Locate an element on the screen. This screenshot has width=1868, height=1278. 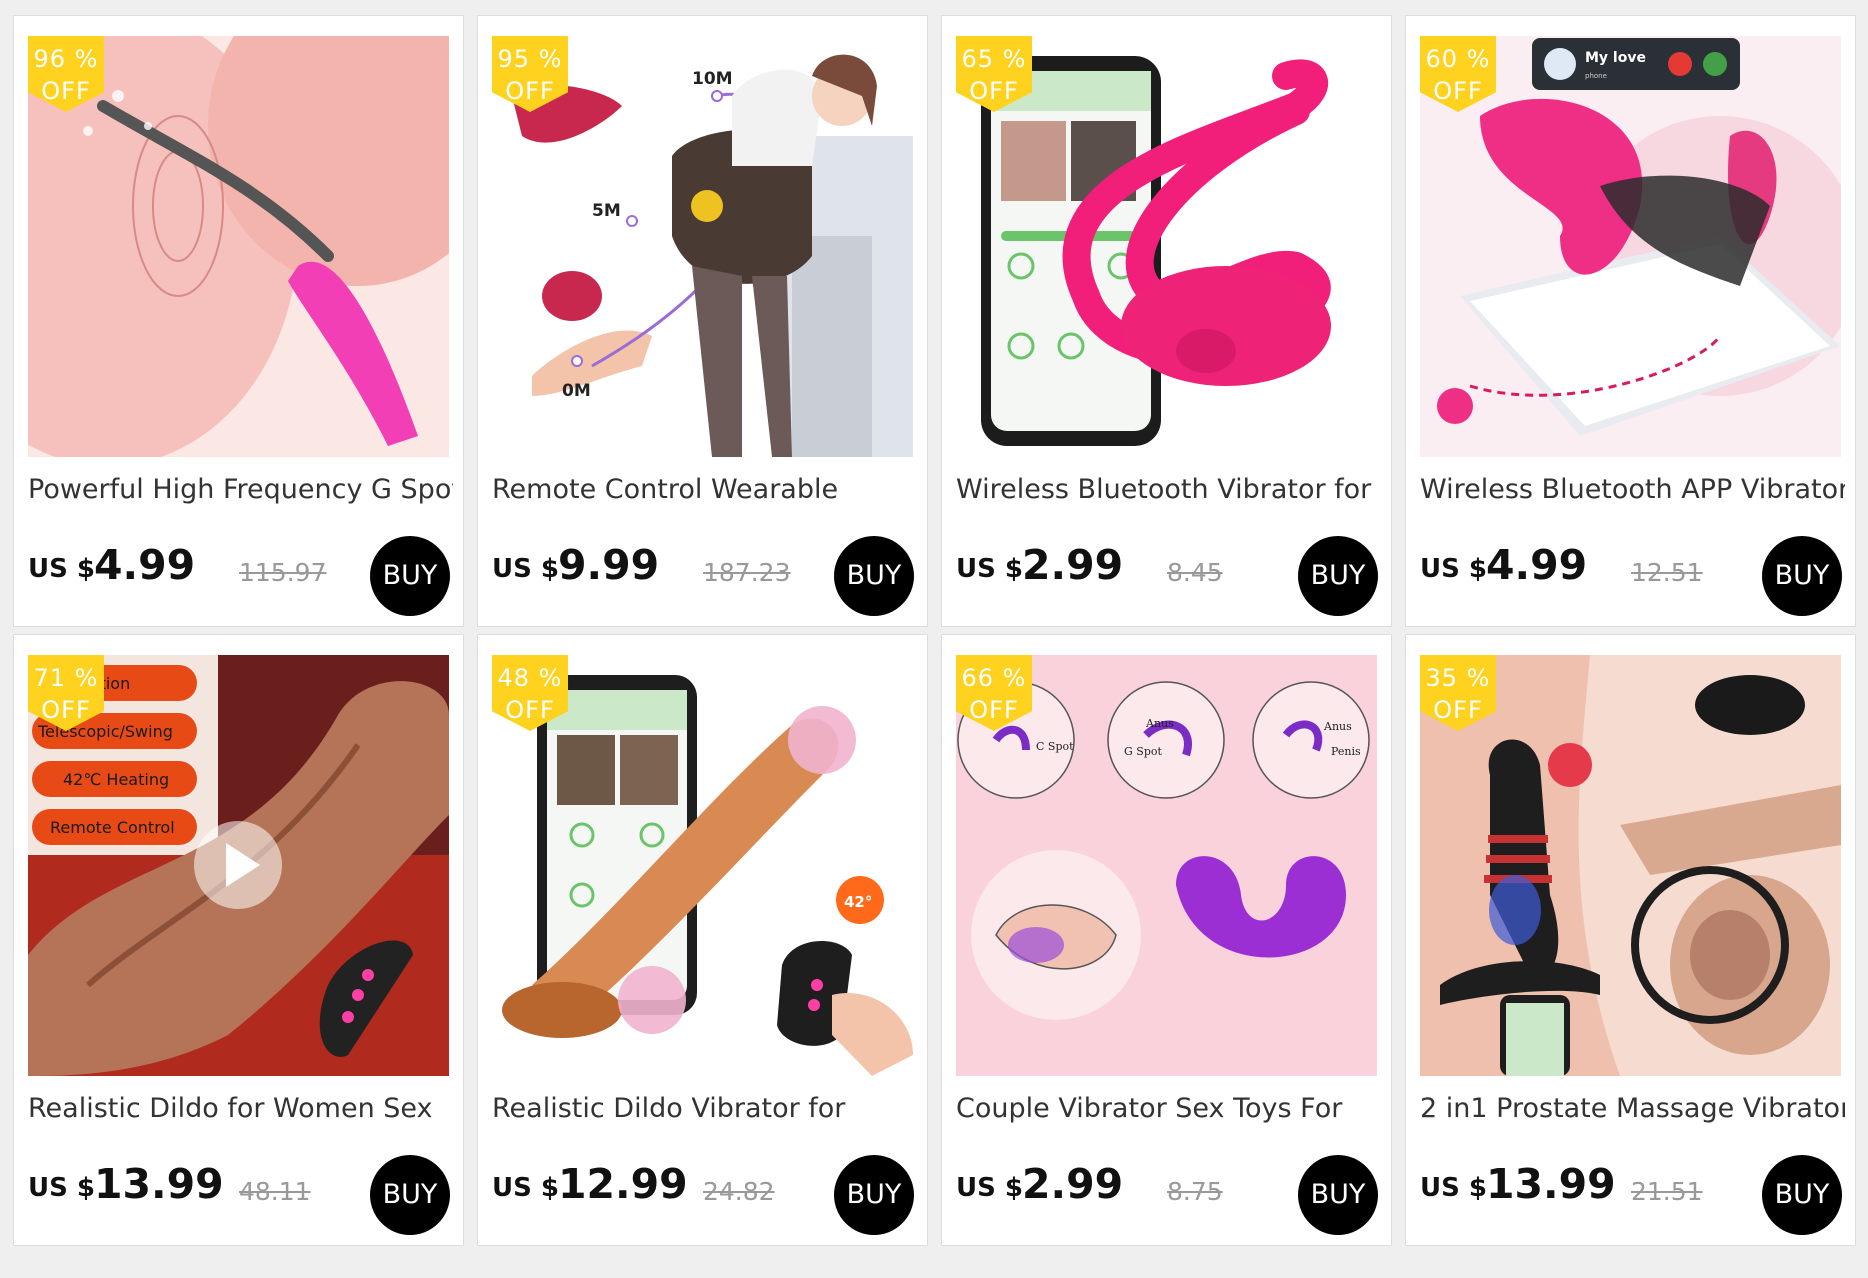
product-title: Realistic Dildo for Women Sex is located at coordinates (240, 1109).